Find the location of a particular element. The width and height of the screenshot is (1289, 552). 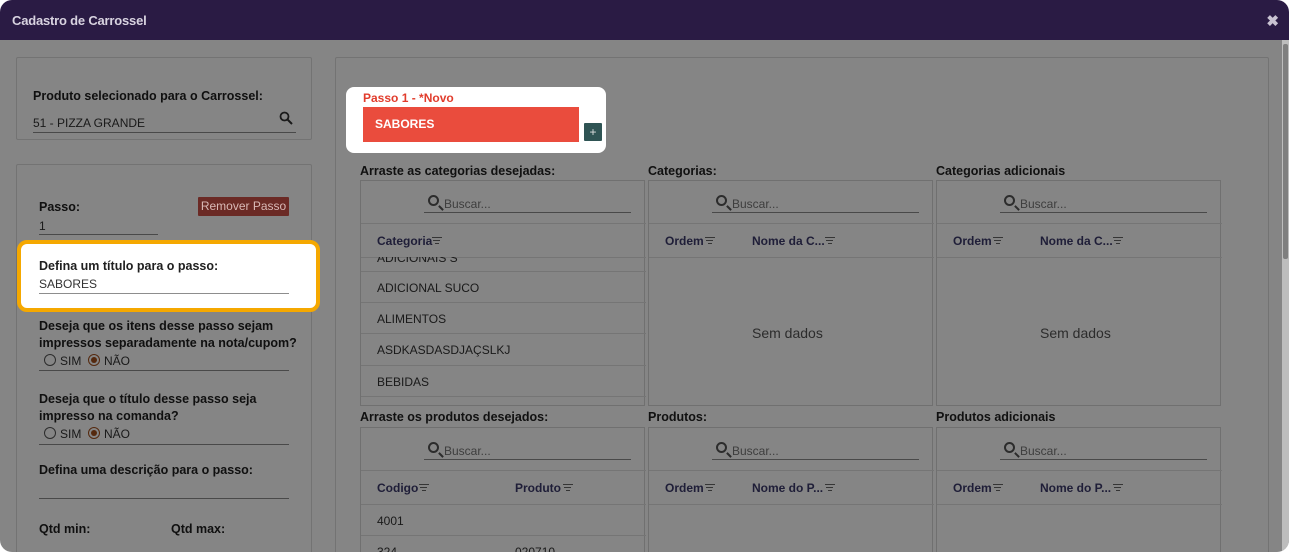

categorias-title: Categorias: is located at coordinates (682, 171).